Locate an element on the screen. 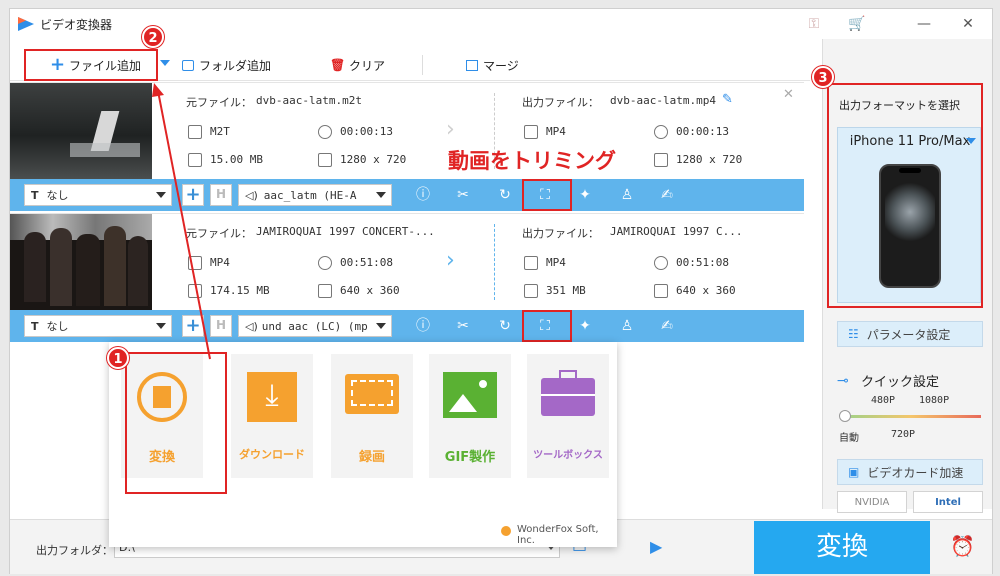 This screenshot has height=576, width=1000. highlight-convert-tile is located at coordinates (176, 423).